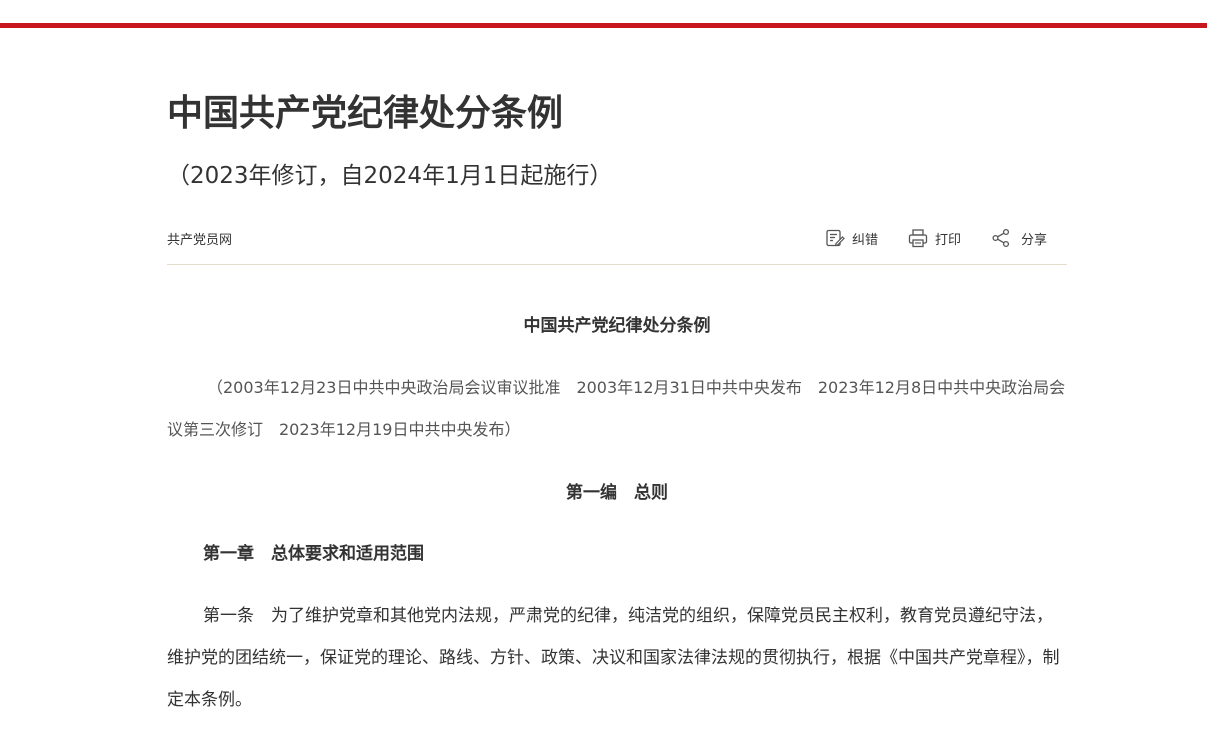 This screenshot has height=732, width=1207. Describe the element at coordinates (617, 326) in the screenshot. I see `article-title: 中国共产党纪律处分条例` at that location.